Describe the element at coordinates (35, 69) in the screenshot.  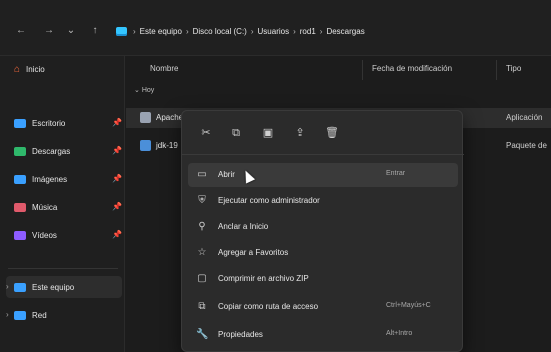
I see `sidebar-item-label: Inicio` at that location.